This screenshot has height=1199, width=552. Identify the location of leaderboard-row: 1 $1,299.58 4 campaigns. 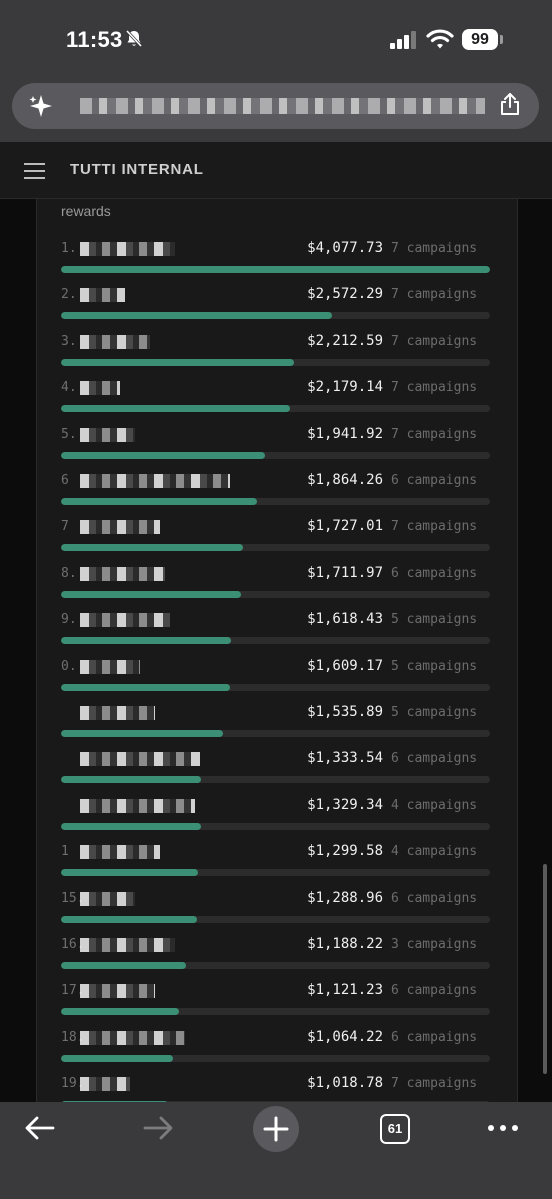
(276, 866).